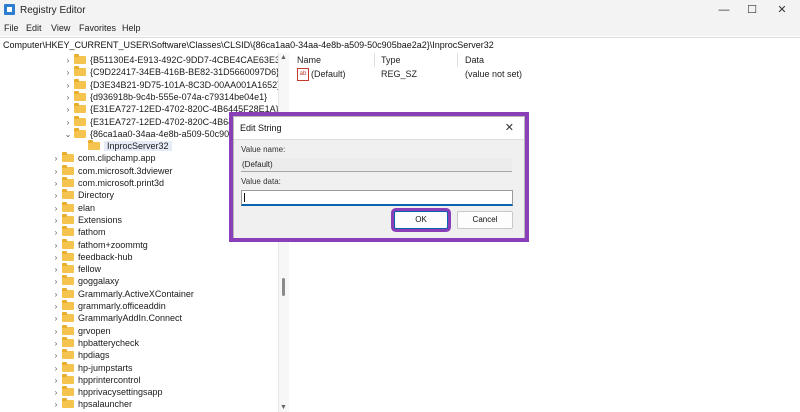  What do you see at coordinates (474, 60) in the screenshot?
I see `column-header-data: Data` at bounding box center [474, 60].